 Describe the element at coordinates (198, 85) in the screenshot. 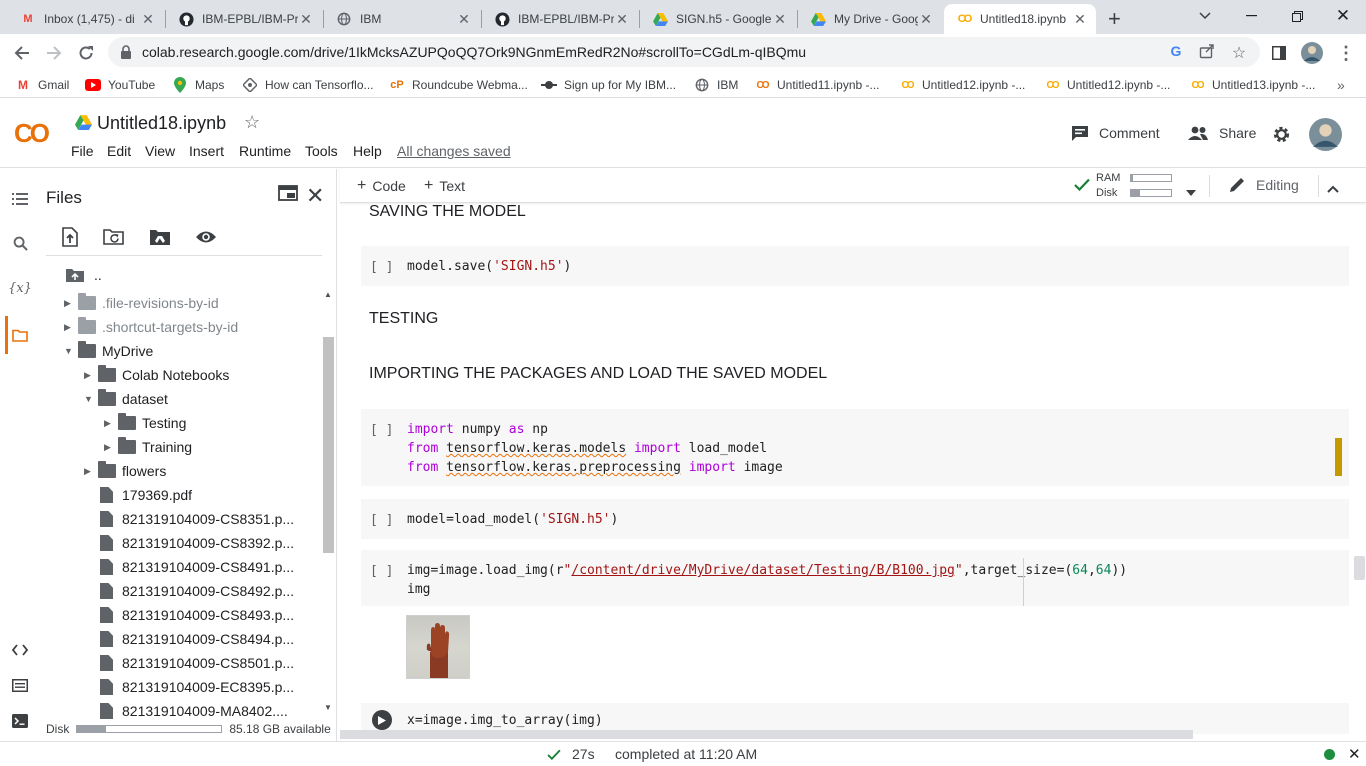

I see `bookmark-item: Maps` at that location.